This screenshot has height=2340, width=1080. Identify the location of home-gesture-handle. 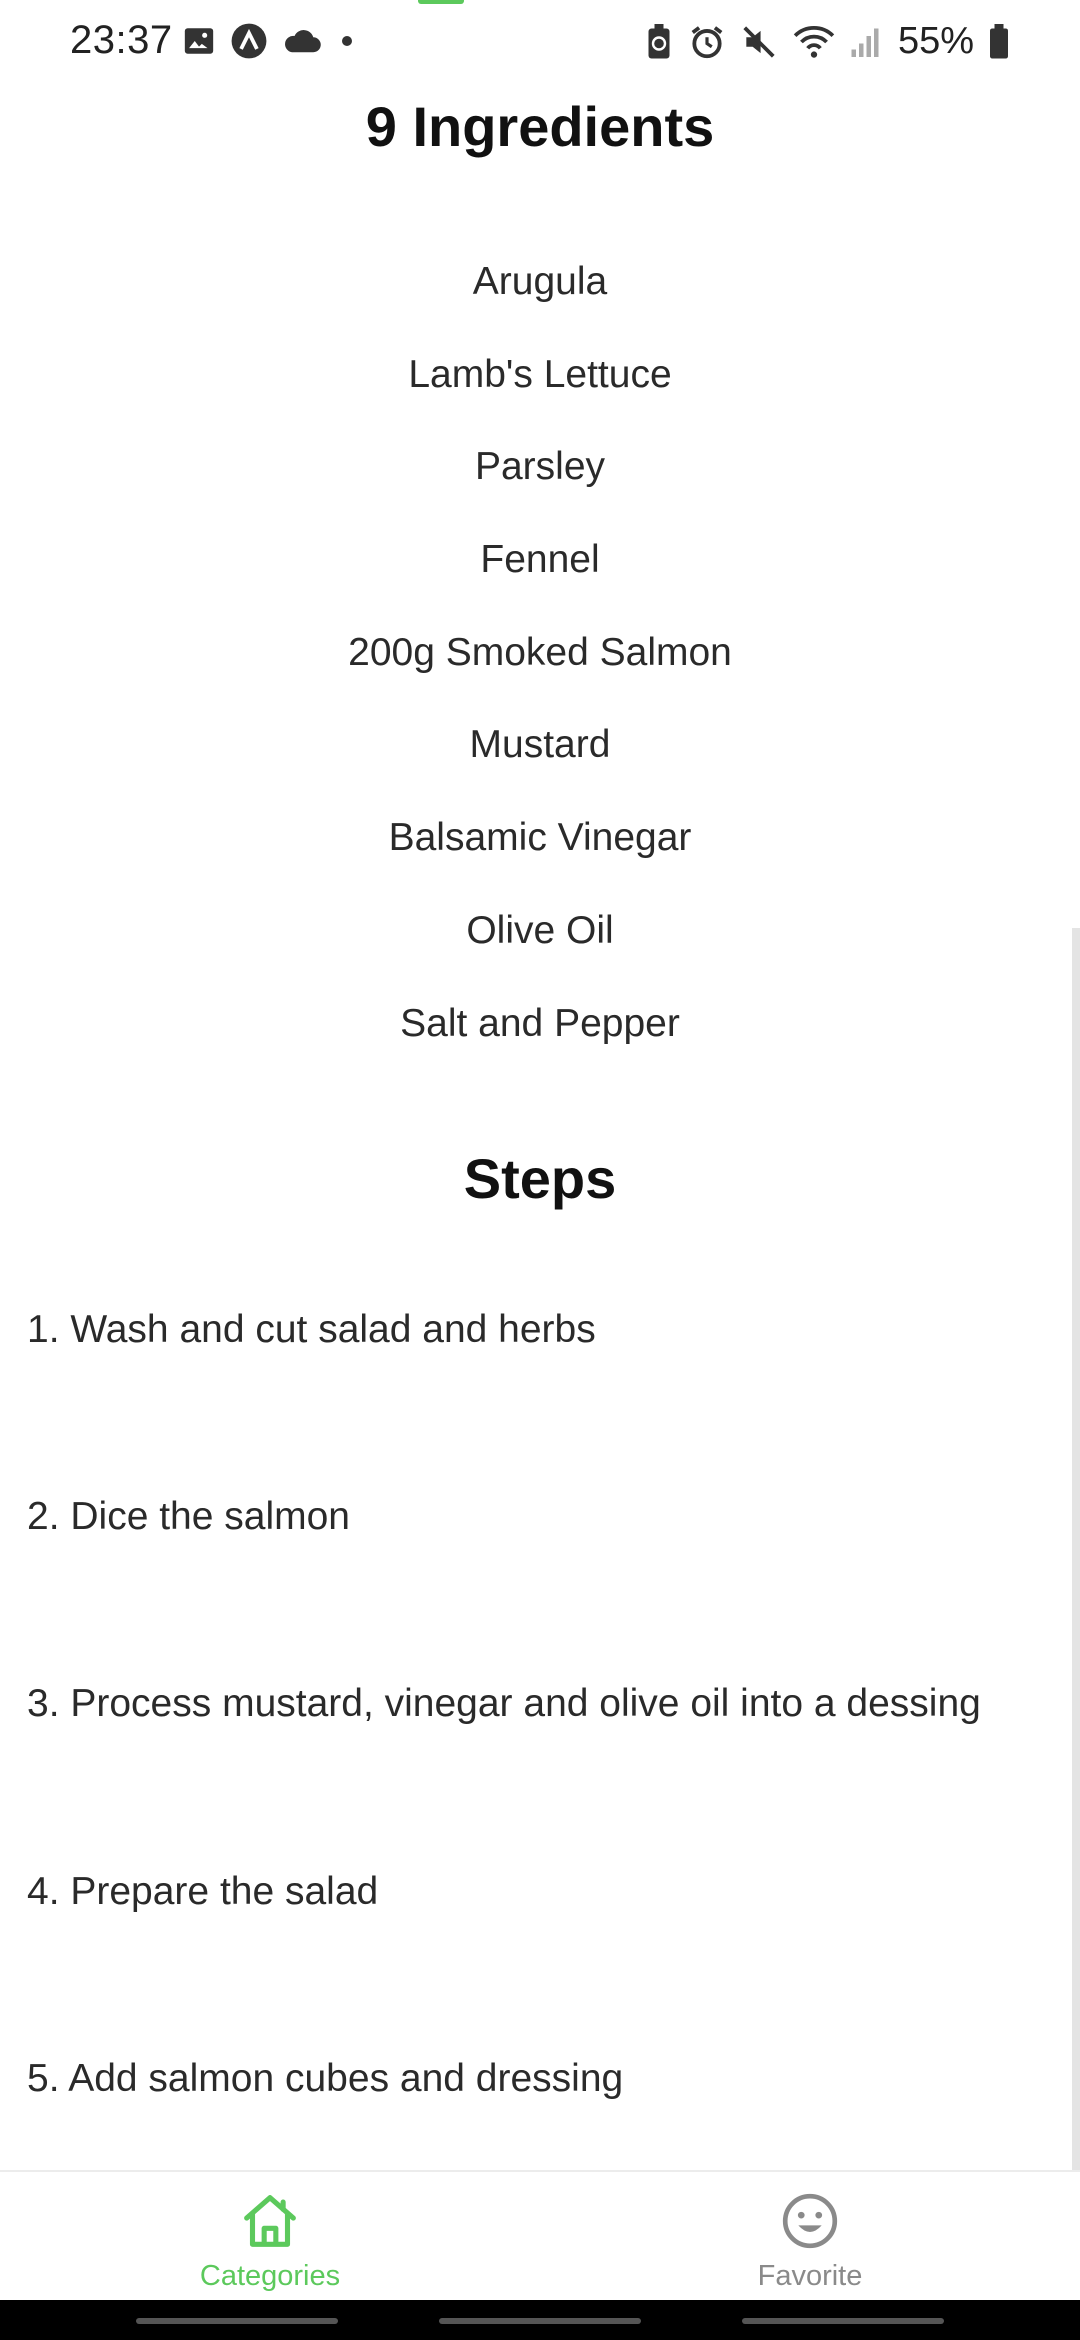
(540, 2321).